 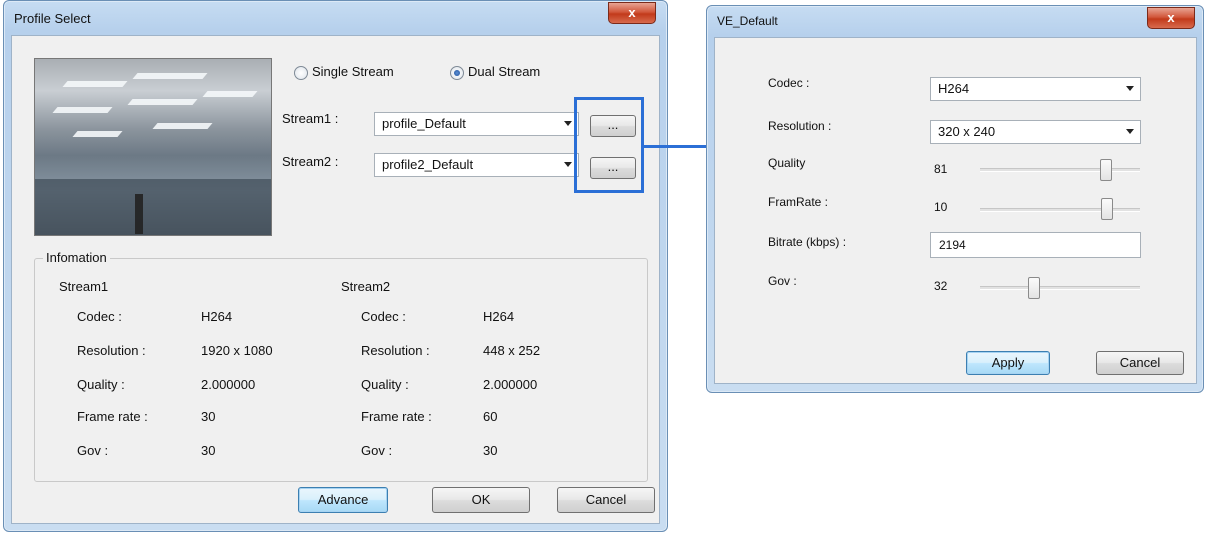 What do you see at coordinates (481, 500) in the screenshot?
I see `ok-button: OK` at bounding box center [481, 500].